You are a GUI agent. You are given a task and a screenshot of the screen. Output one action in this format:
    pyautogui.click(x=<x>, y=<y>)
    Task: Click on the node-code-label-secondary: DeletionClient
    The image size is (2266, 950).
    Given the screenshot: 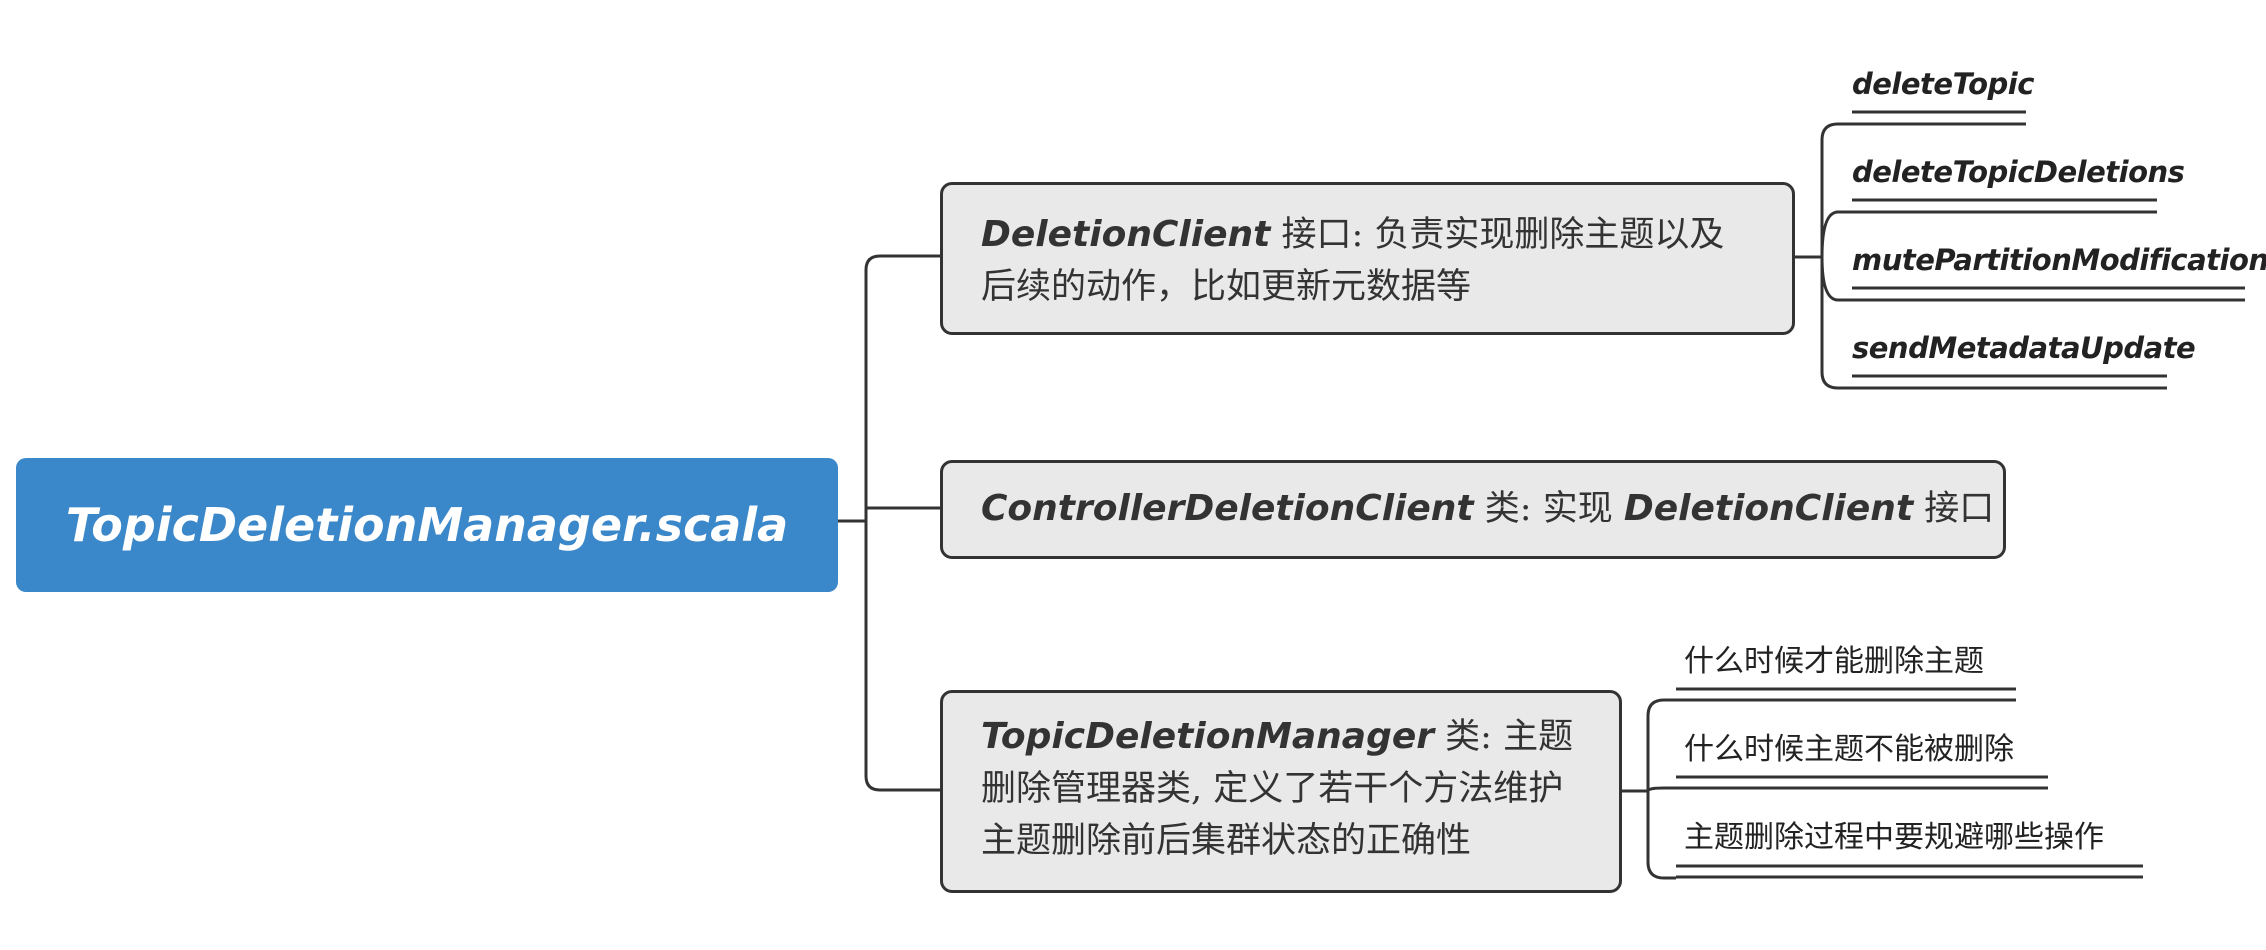 What is the action you would take?
    pyautogui.click(x=1768, y=508)
    